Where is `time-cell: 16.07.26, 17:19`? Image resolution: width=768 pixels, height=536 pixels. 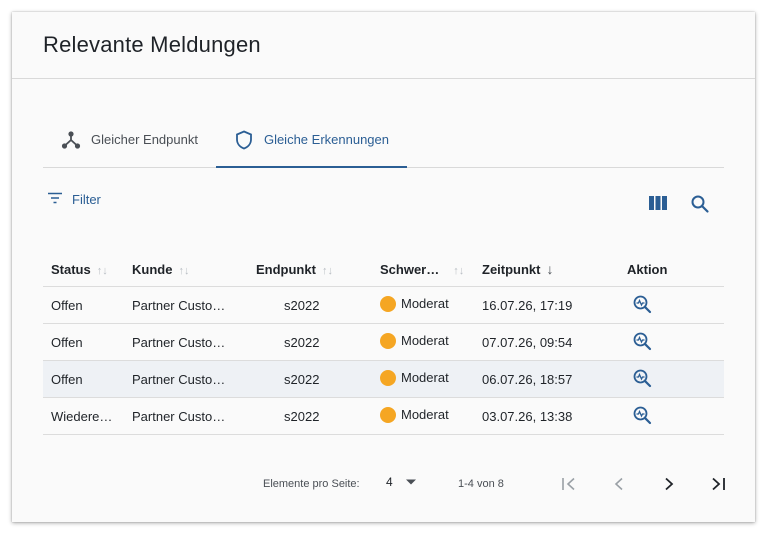 time-cell: 16.07.26, 17:19 is located at coordinates (546, 305).